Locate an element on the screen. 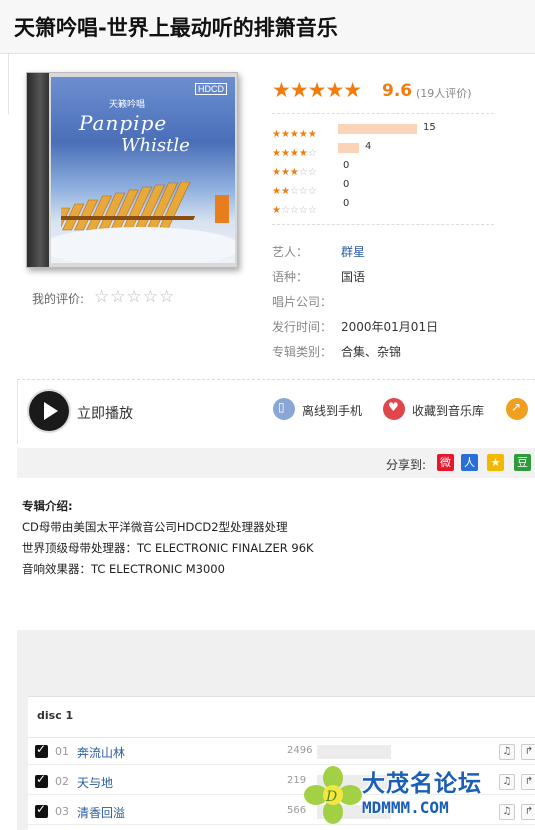 This screenshot has width=535, height=830. play-label: 立即播放 is located at coordinates (105, 413).